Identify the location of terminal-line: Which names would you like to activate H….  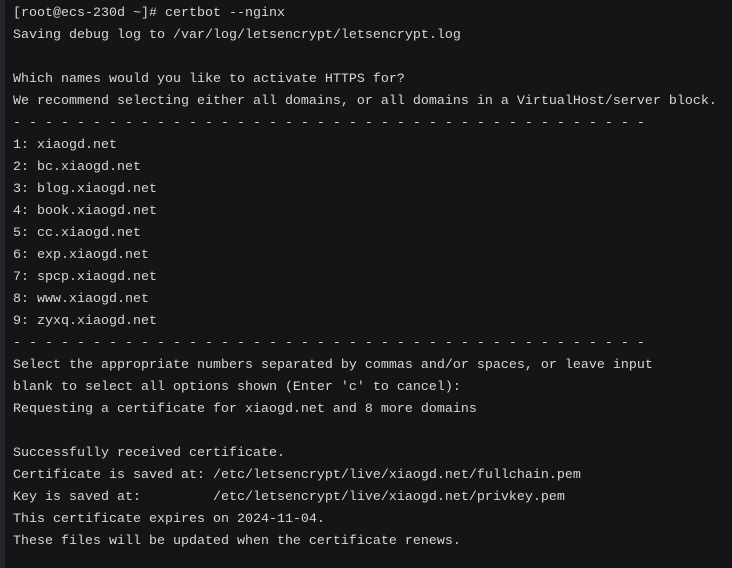
(209, 79).